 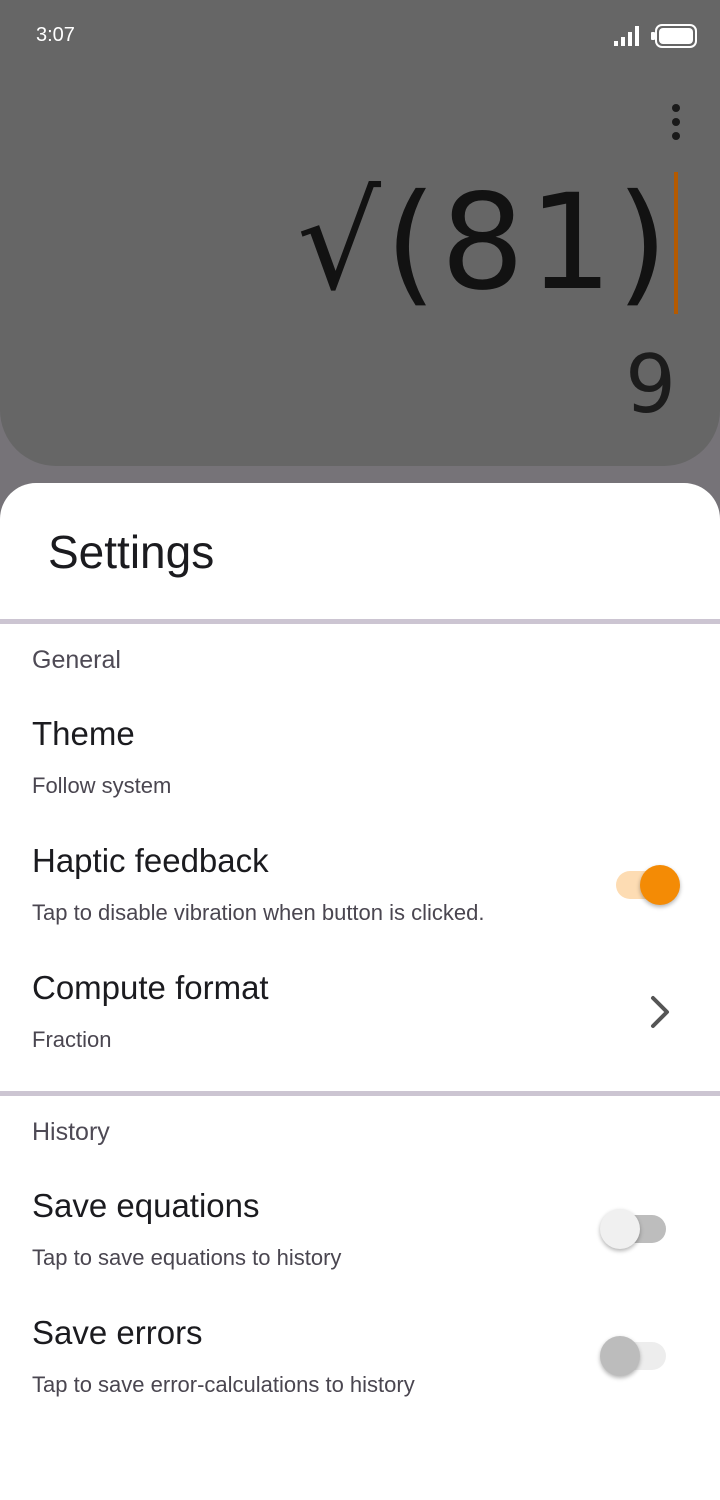 What do you see at coordinates (187, 1257) in the screenshot?
I see `setting-subtitle: Tap to save equations to history` at bounding box center [187, 1257].